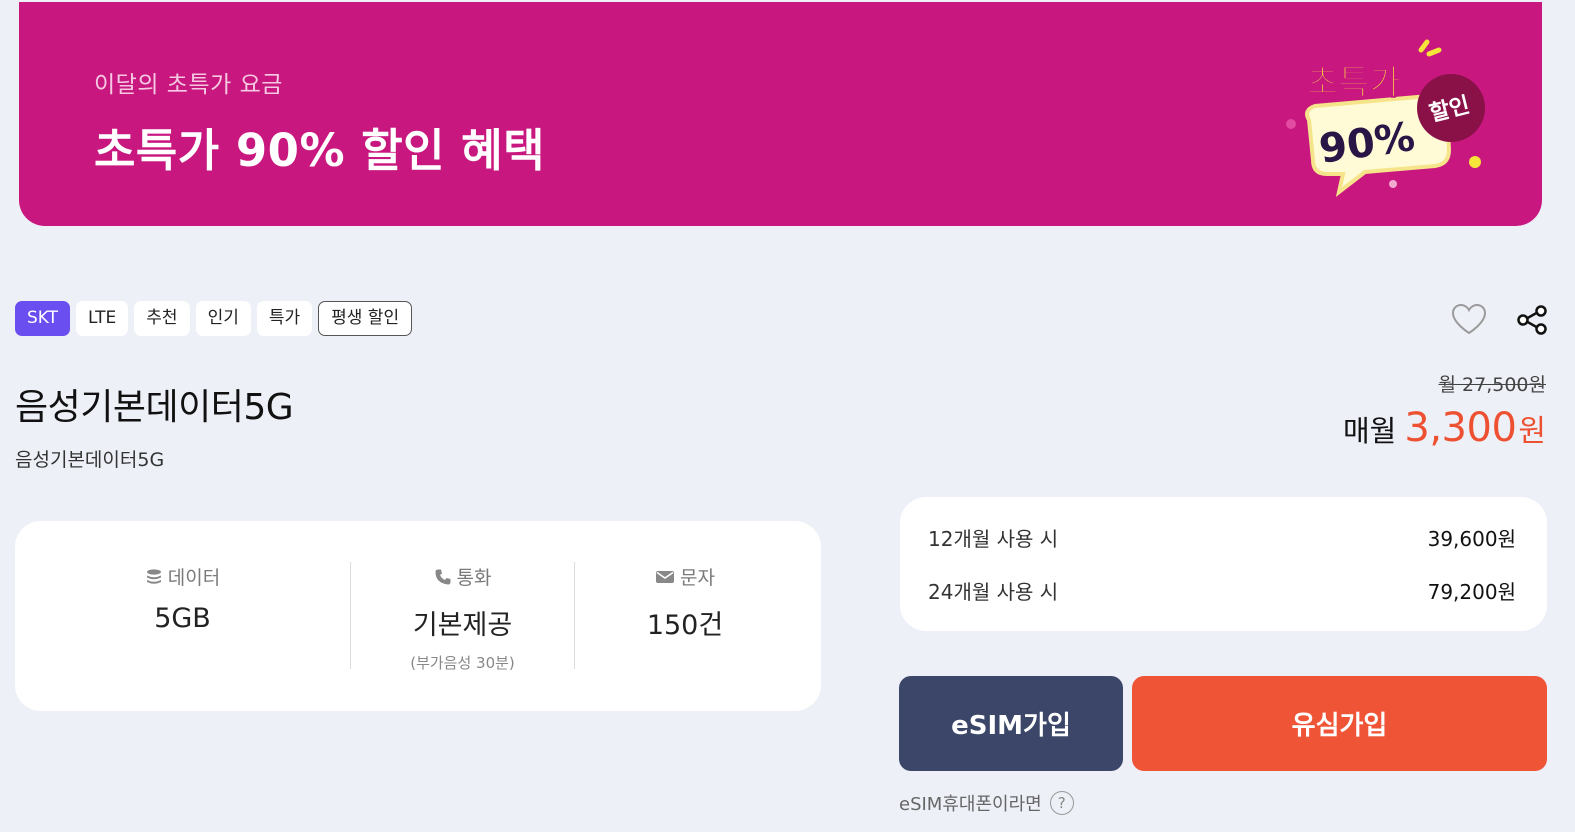 The height and width of the screenshot is (832, 1575). Describe the element at coordinates (194, 578) in the screenshot. I see `spec-data-label: 데이터` at that location.